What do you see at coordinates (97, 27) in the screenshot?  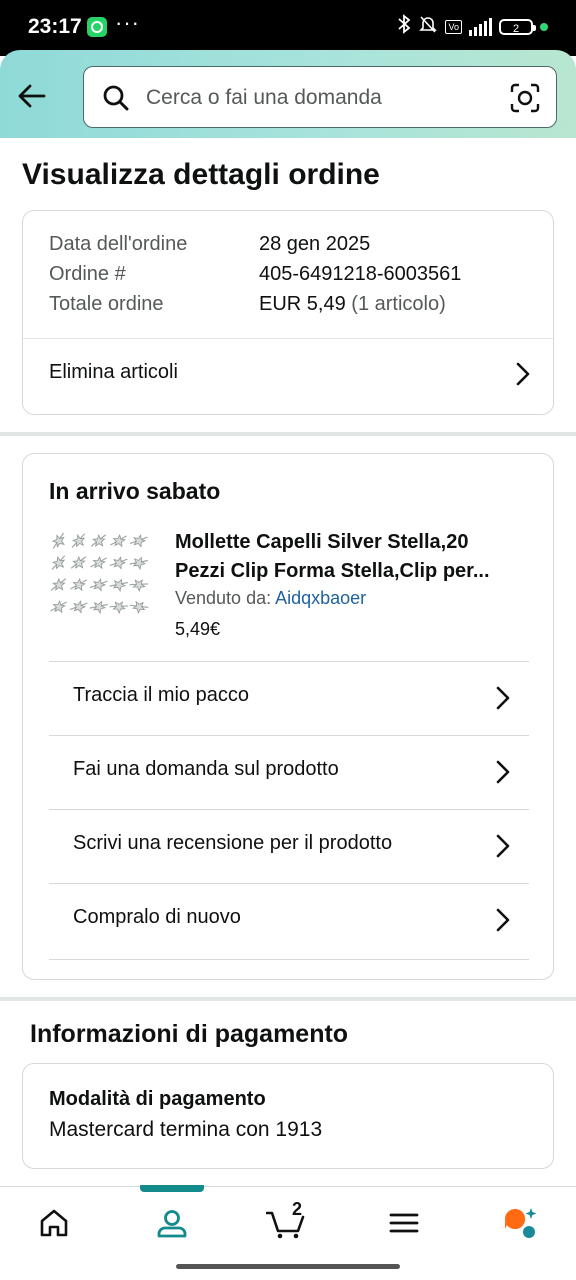 I see `whatsapp-icon` at bounding box center [97, 27].